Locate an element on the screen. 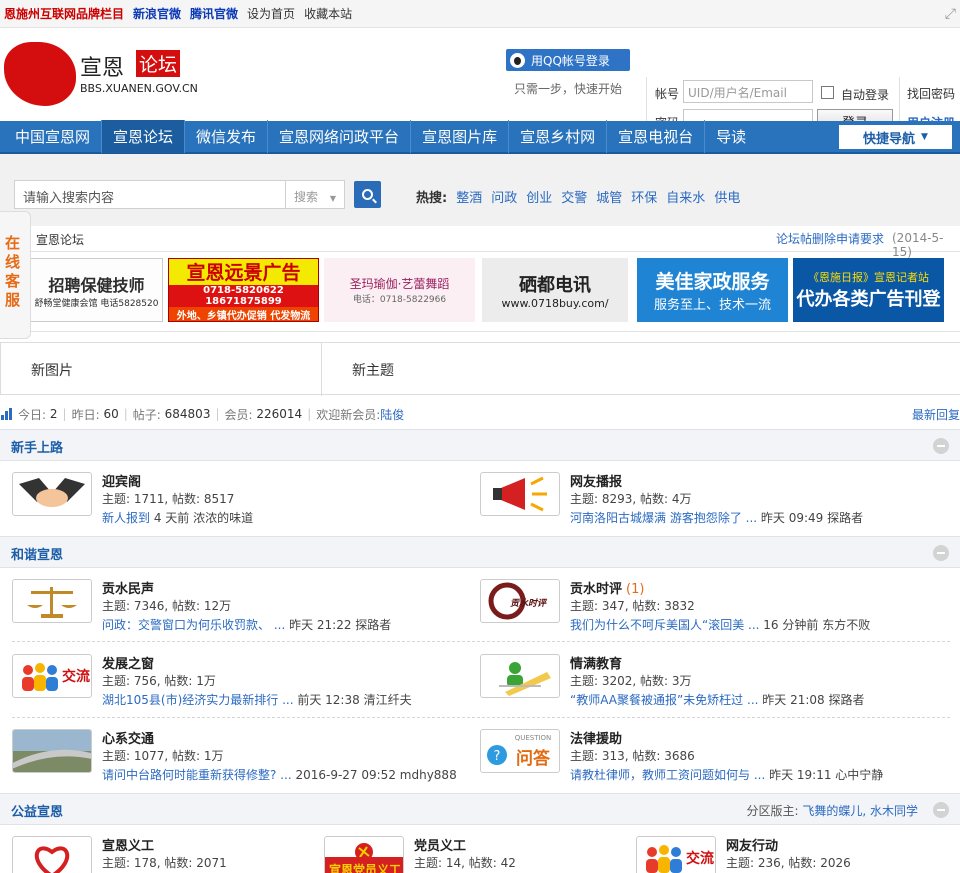 Image resolution: width=960 pixels, height=873 pixels. moderators-links: 飞舞的蝶儿, 水木同学 is located at coordinates (860, 811).